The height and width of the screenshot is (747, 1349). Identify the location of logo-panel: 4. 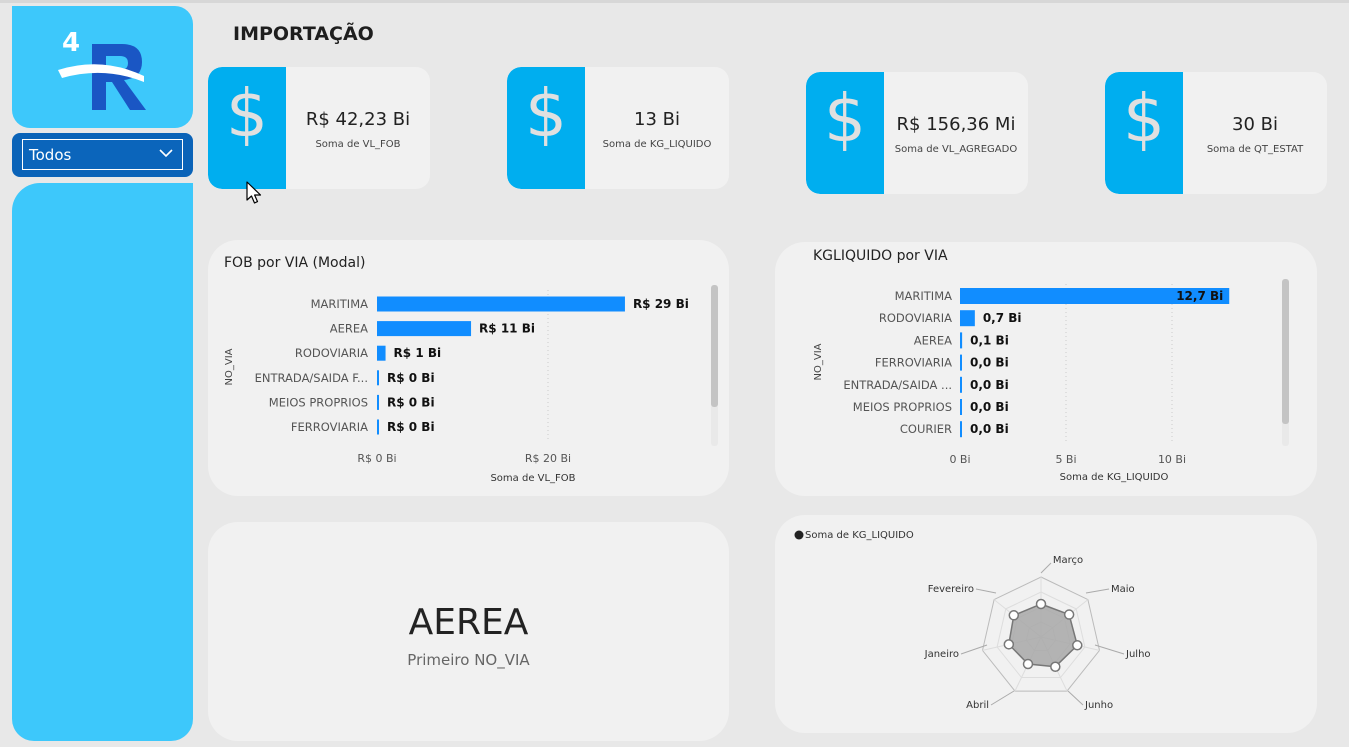
(102, 67).